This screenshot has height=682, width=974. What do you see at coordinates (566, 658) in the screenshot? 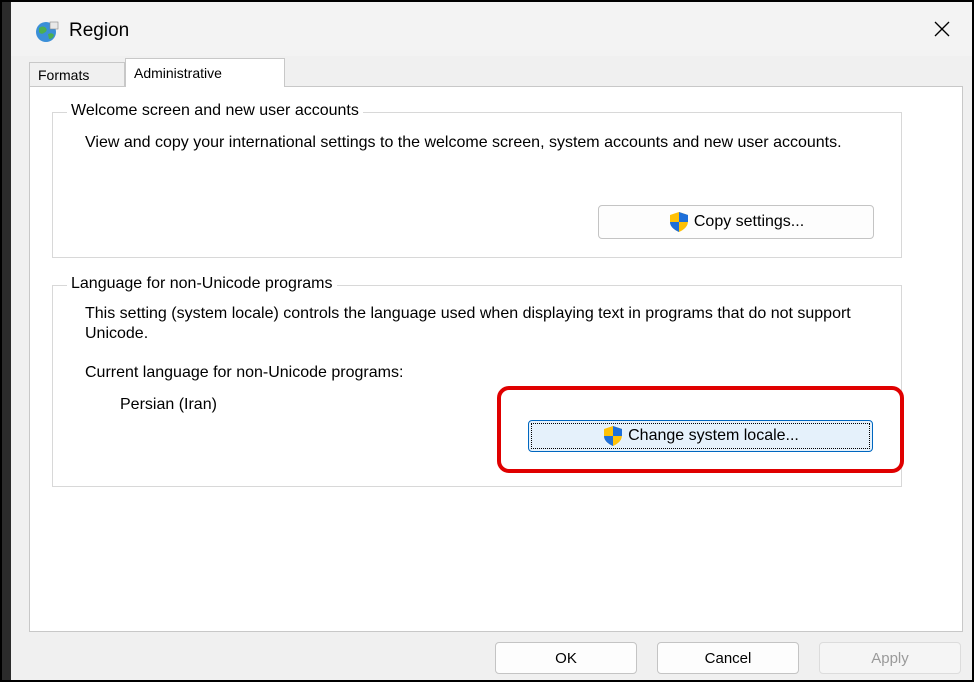
I see `ok-button: OK` at bounding box center [566, 658].